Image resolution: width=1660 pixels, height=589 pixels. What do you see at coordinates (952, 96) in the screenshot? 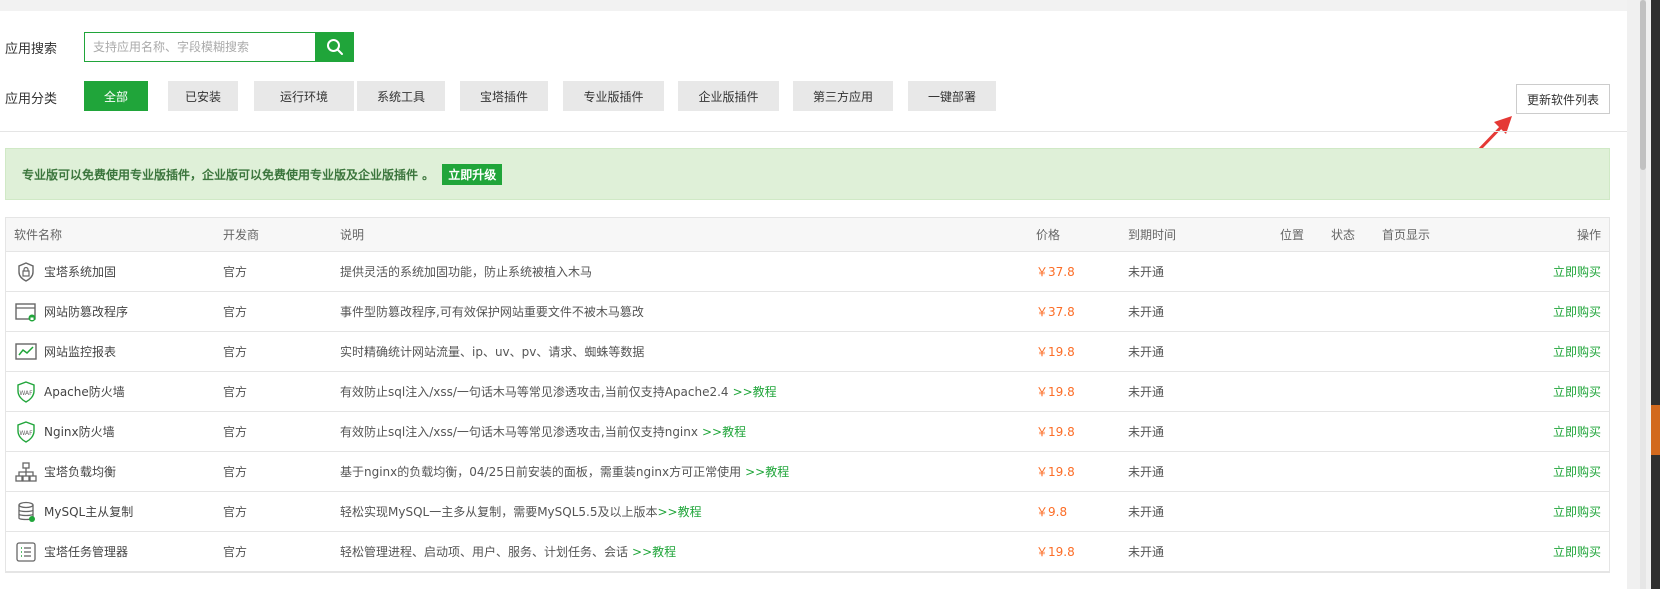
I see `category-one-click-deploy: 一键部署` at bounding box center [952, 96].